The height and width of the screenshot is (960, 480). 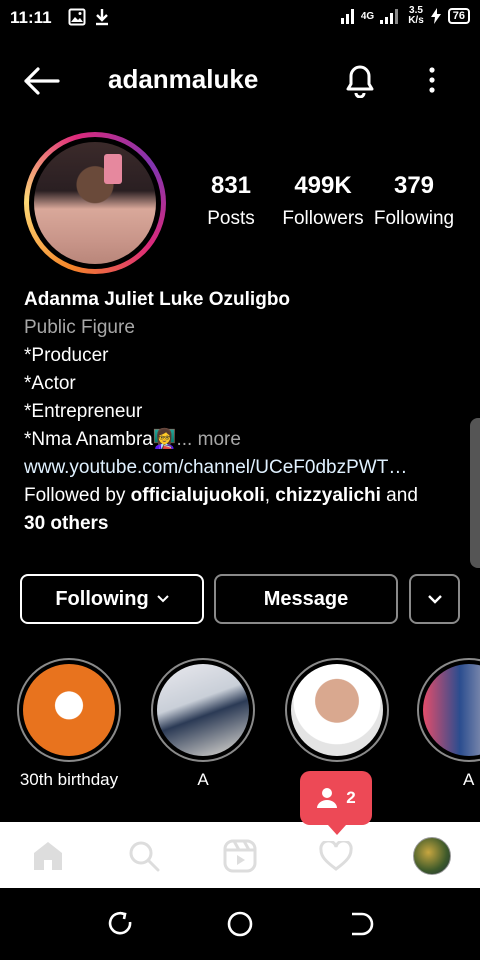 What do you see at coordinates (231, 201) in the screenshot?
I see `stat-posts: 831 Posts` at bounding box center [231, 201].